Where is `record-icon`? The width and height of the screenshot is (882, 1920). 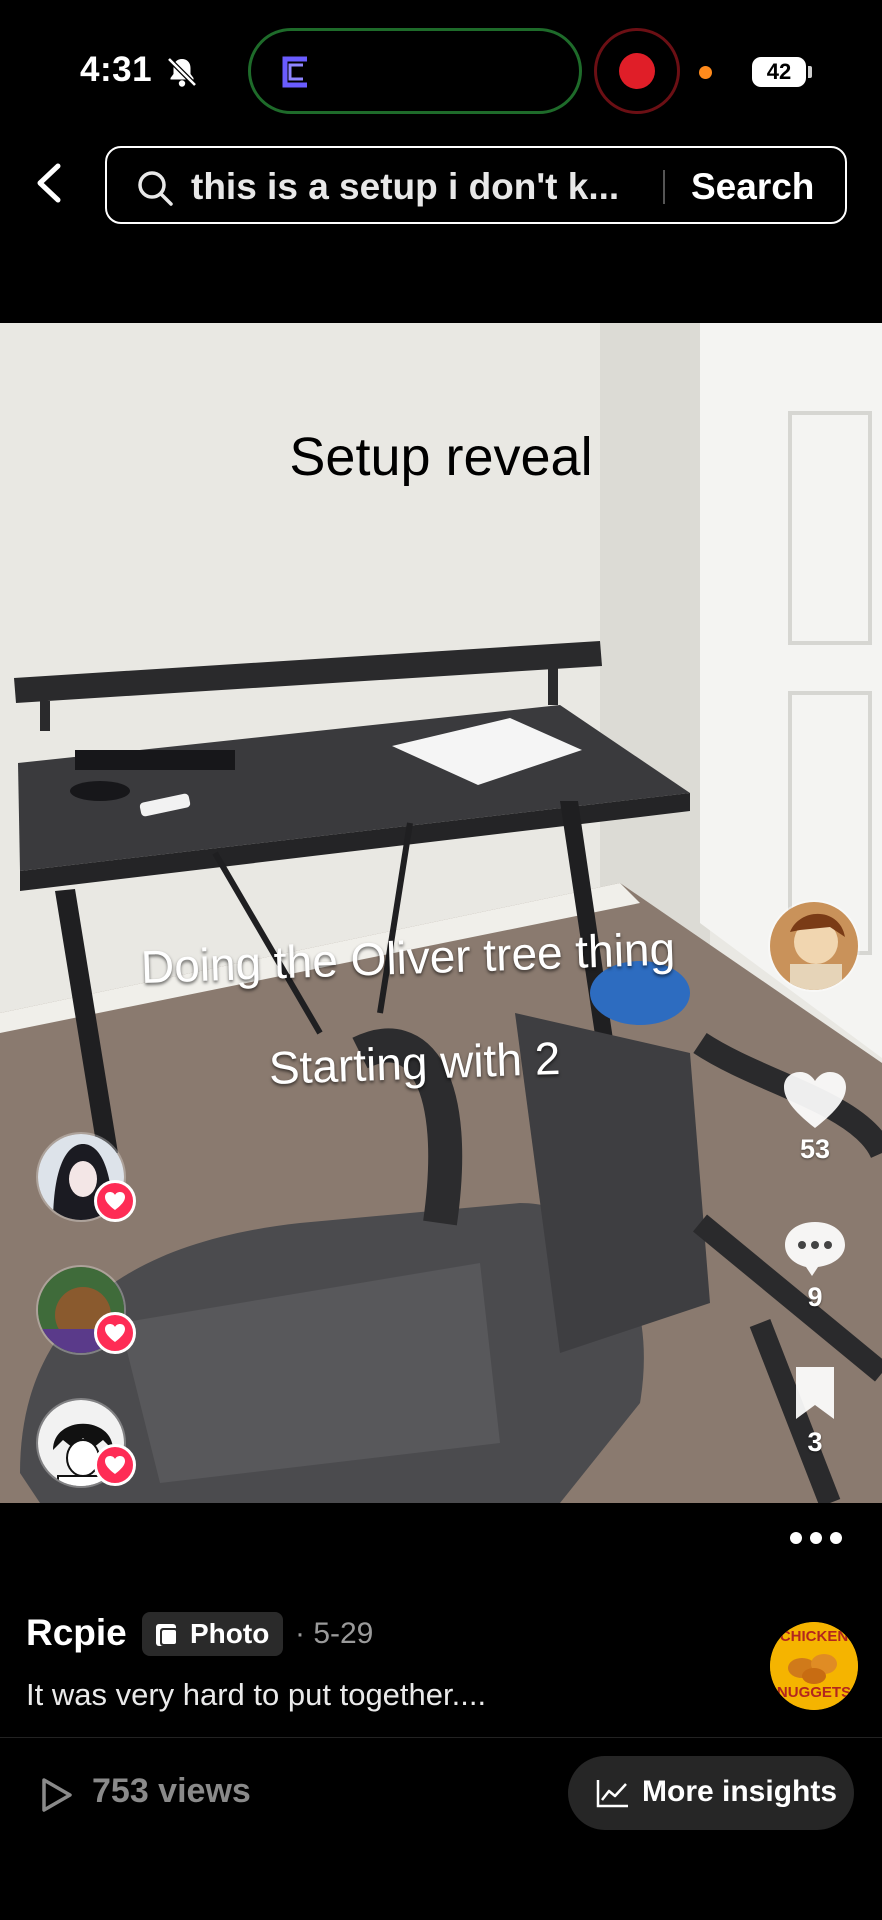
record-icon is located at coordinates (637, 71).